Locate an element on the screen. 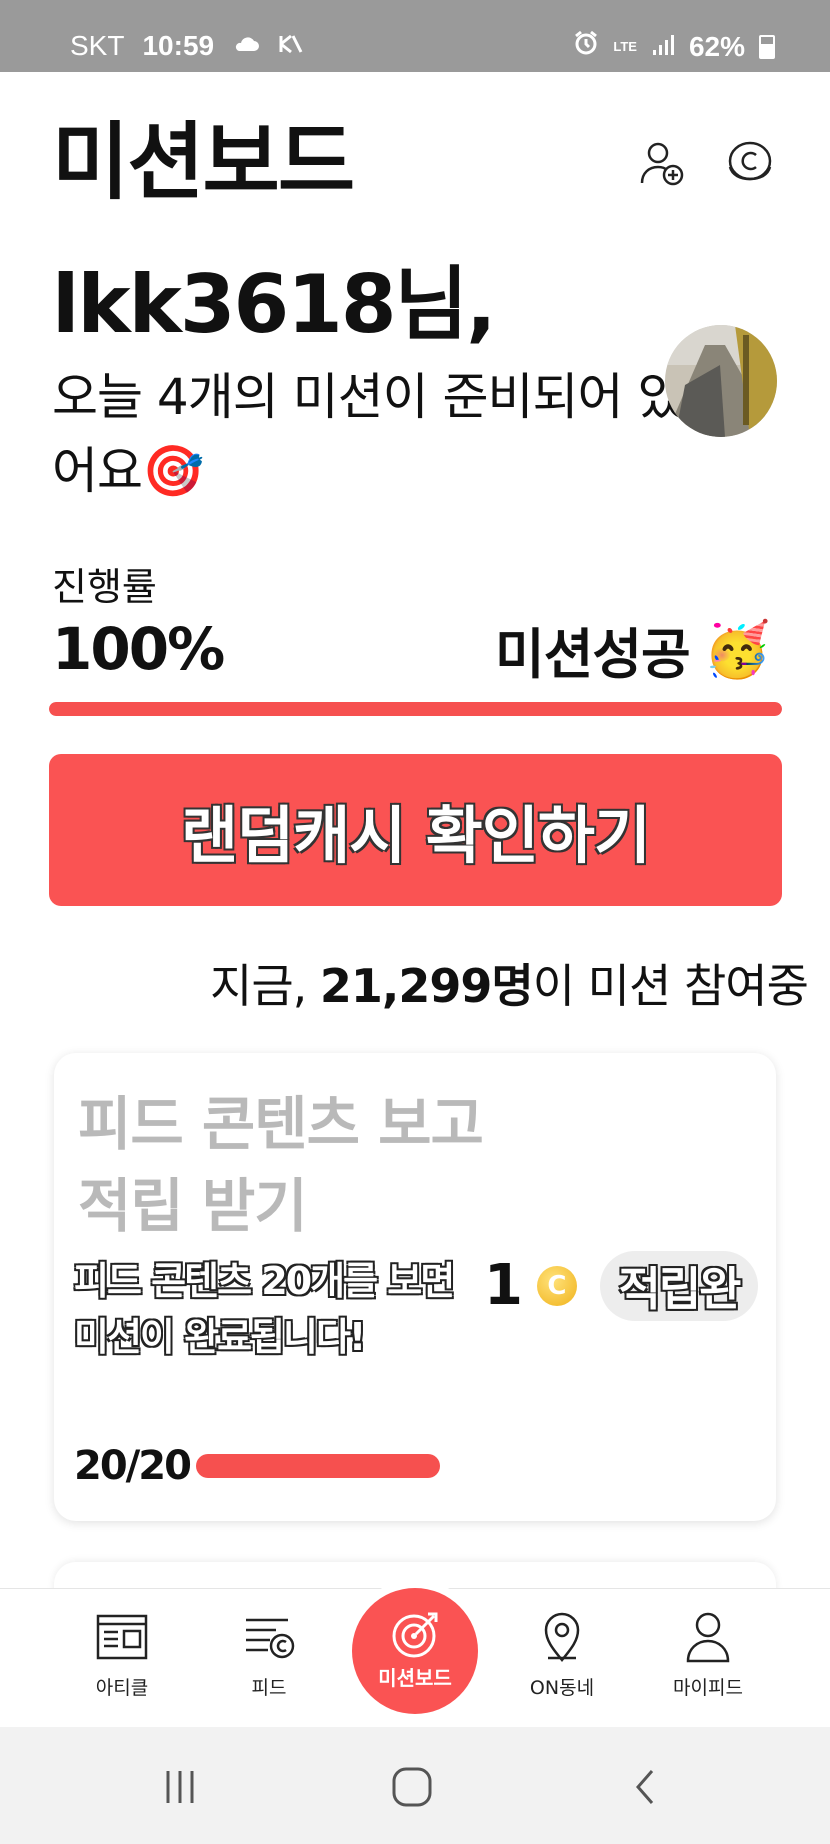  page-title: 미션보드 is located at coordinates (203, 162).